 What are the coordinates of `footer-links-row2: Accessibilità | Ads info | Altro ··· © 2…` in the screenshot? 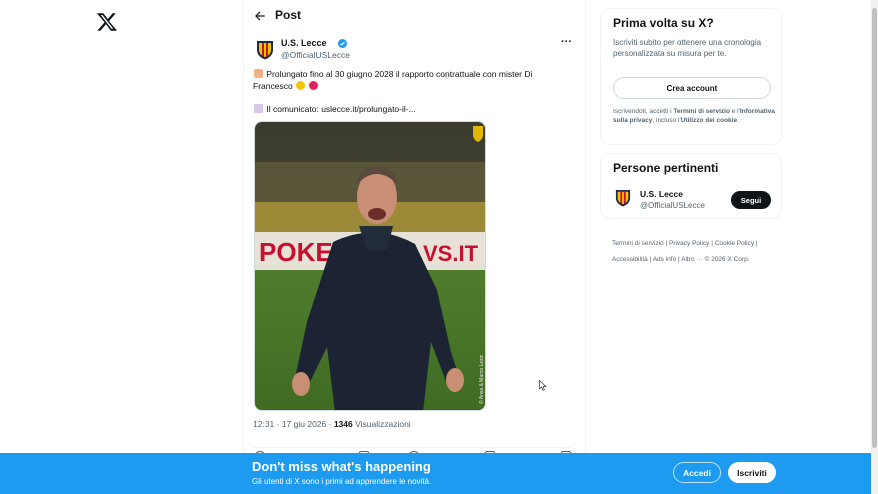 It's located at (697, 260).